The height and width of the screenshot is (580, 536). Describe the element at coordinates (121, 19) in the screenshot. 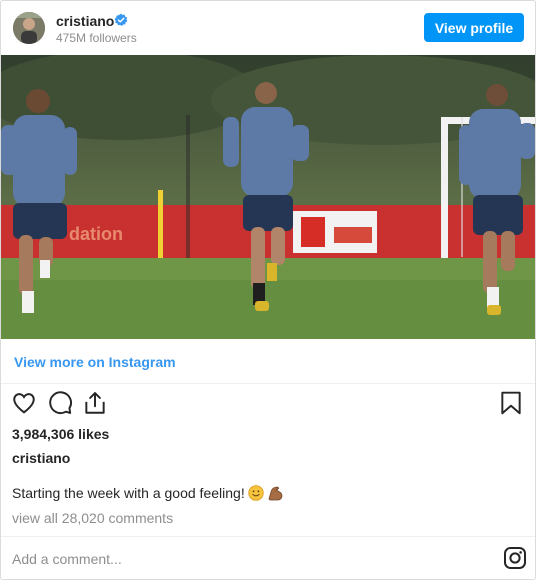

I see `verified-badge-icon` at that location.